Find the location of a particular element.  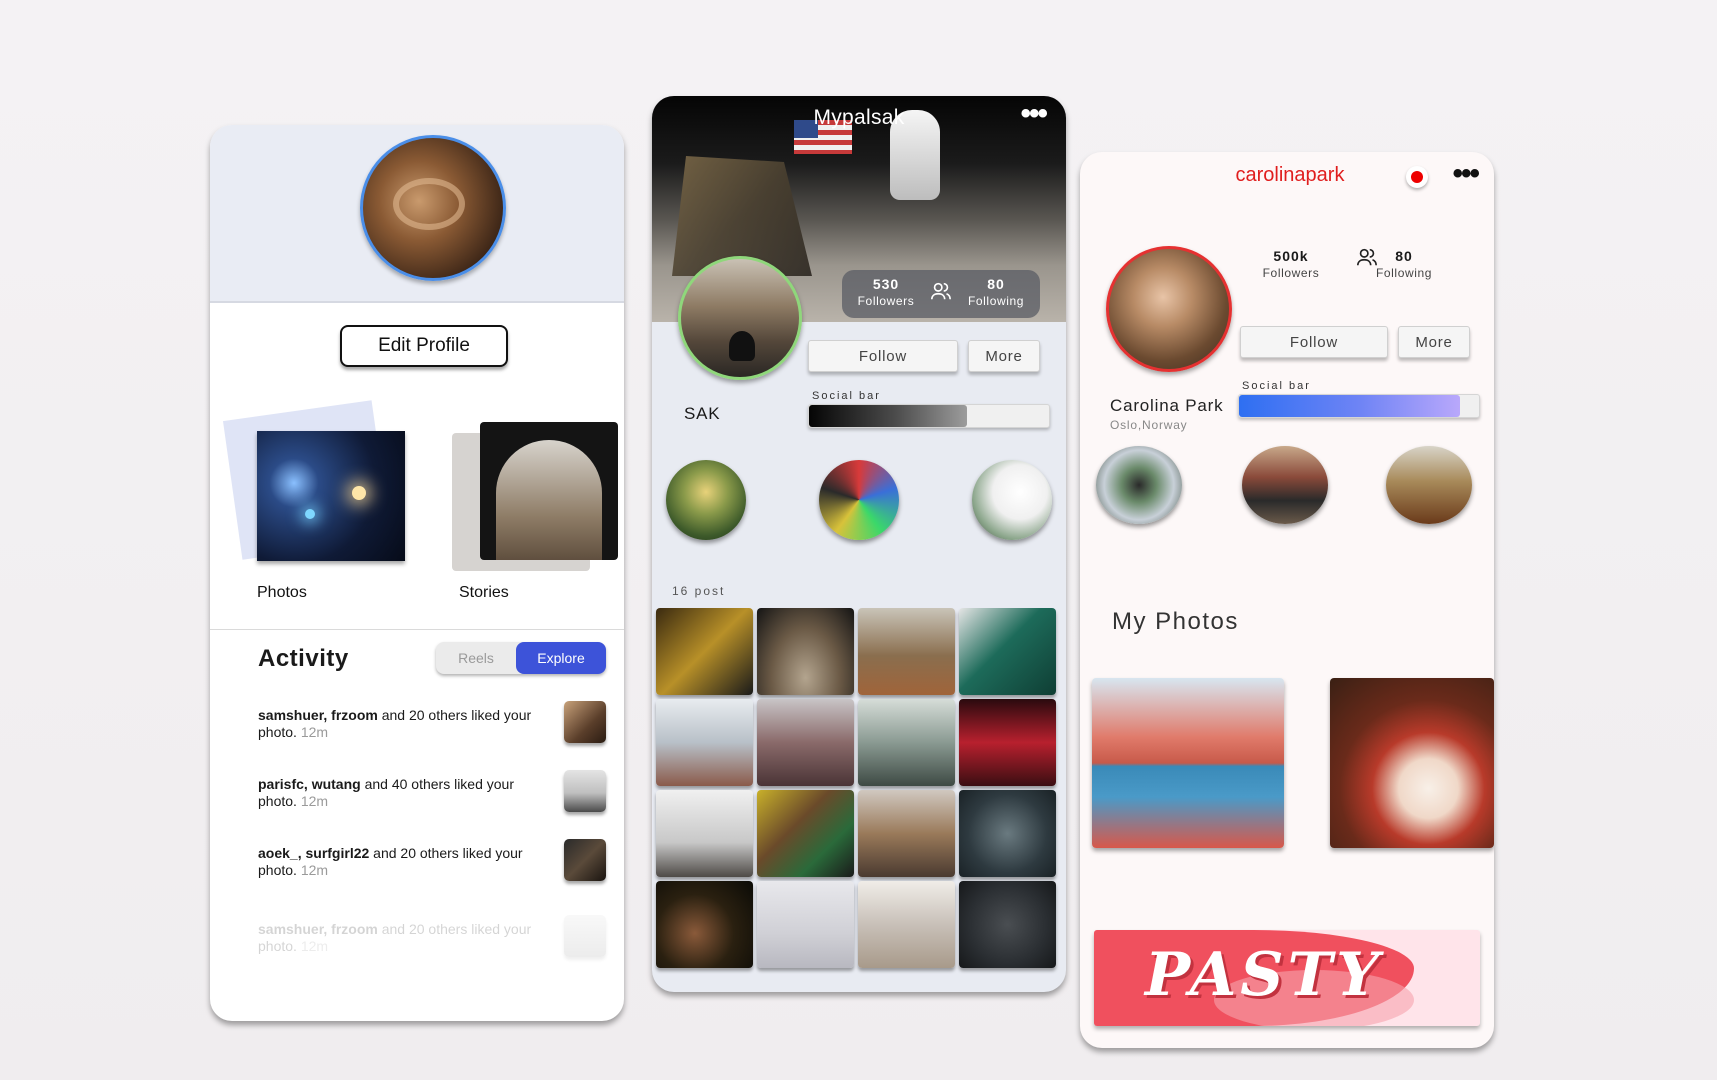

followers-stat: 500k Followers is located at coordinates (1291, 264).